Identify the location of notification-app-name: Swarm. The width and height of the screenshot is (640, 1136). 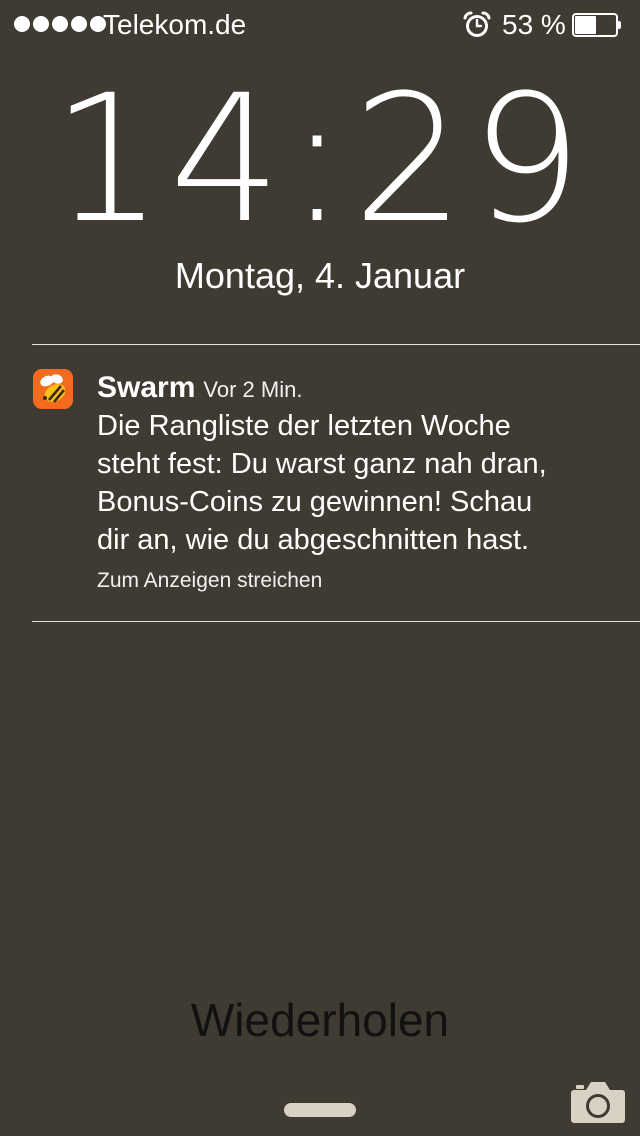
(146, 387).